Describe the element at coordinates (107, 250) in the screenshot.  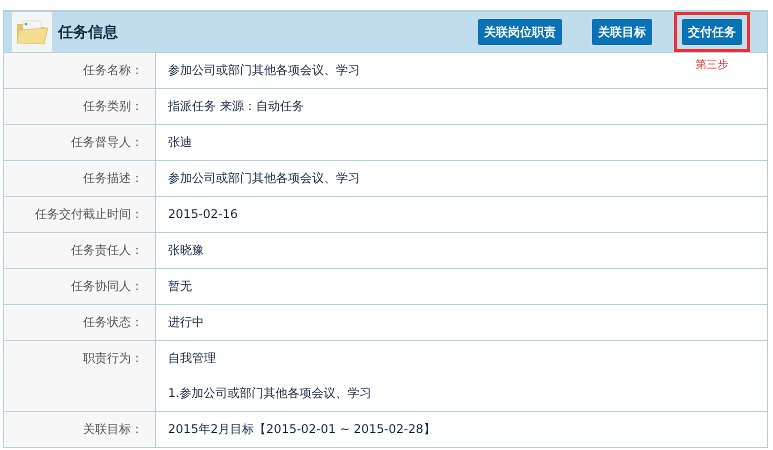
I see `field-label: 任务责任人：` at that location.